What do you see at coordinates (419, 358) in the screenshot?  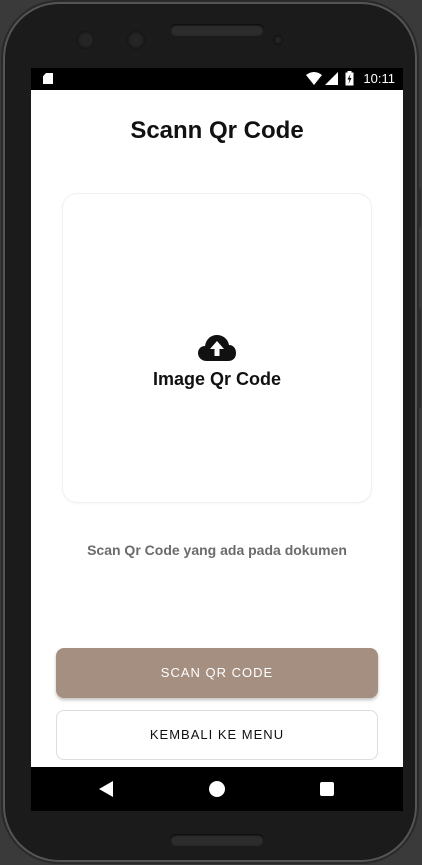 I see `volume-rocker` at bounding box center [419, 358].